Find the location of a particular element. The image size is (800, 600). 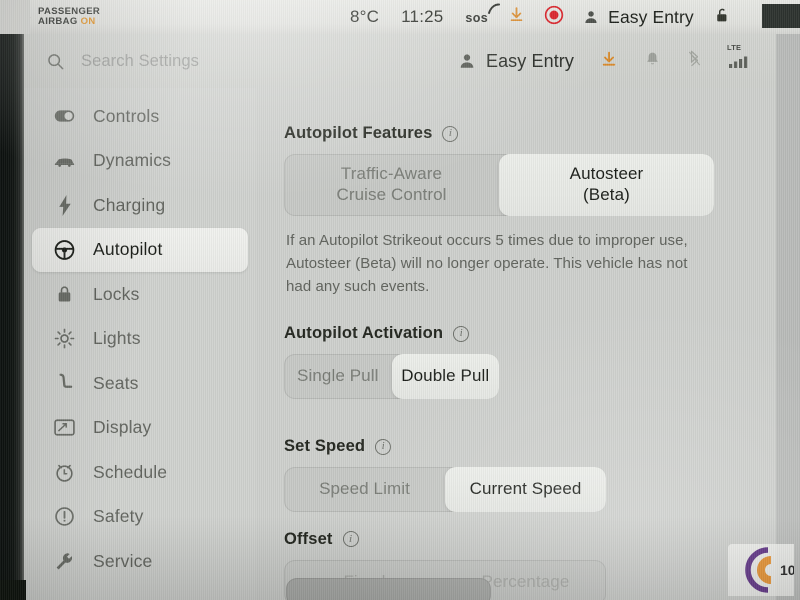

sidebar-item-label: Dynamics is located at coordinates (132, 160).